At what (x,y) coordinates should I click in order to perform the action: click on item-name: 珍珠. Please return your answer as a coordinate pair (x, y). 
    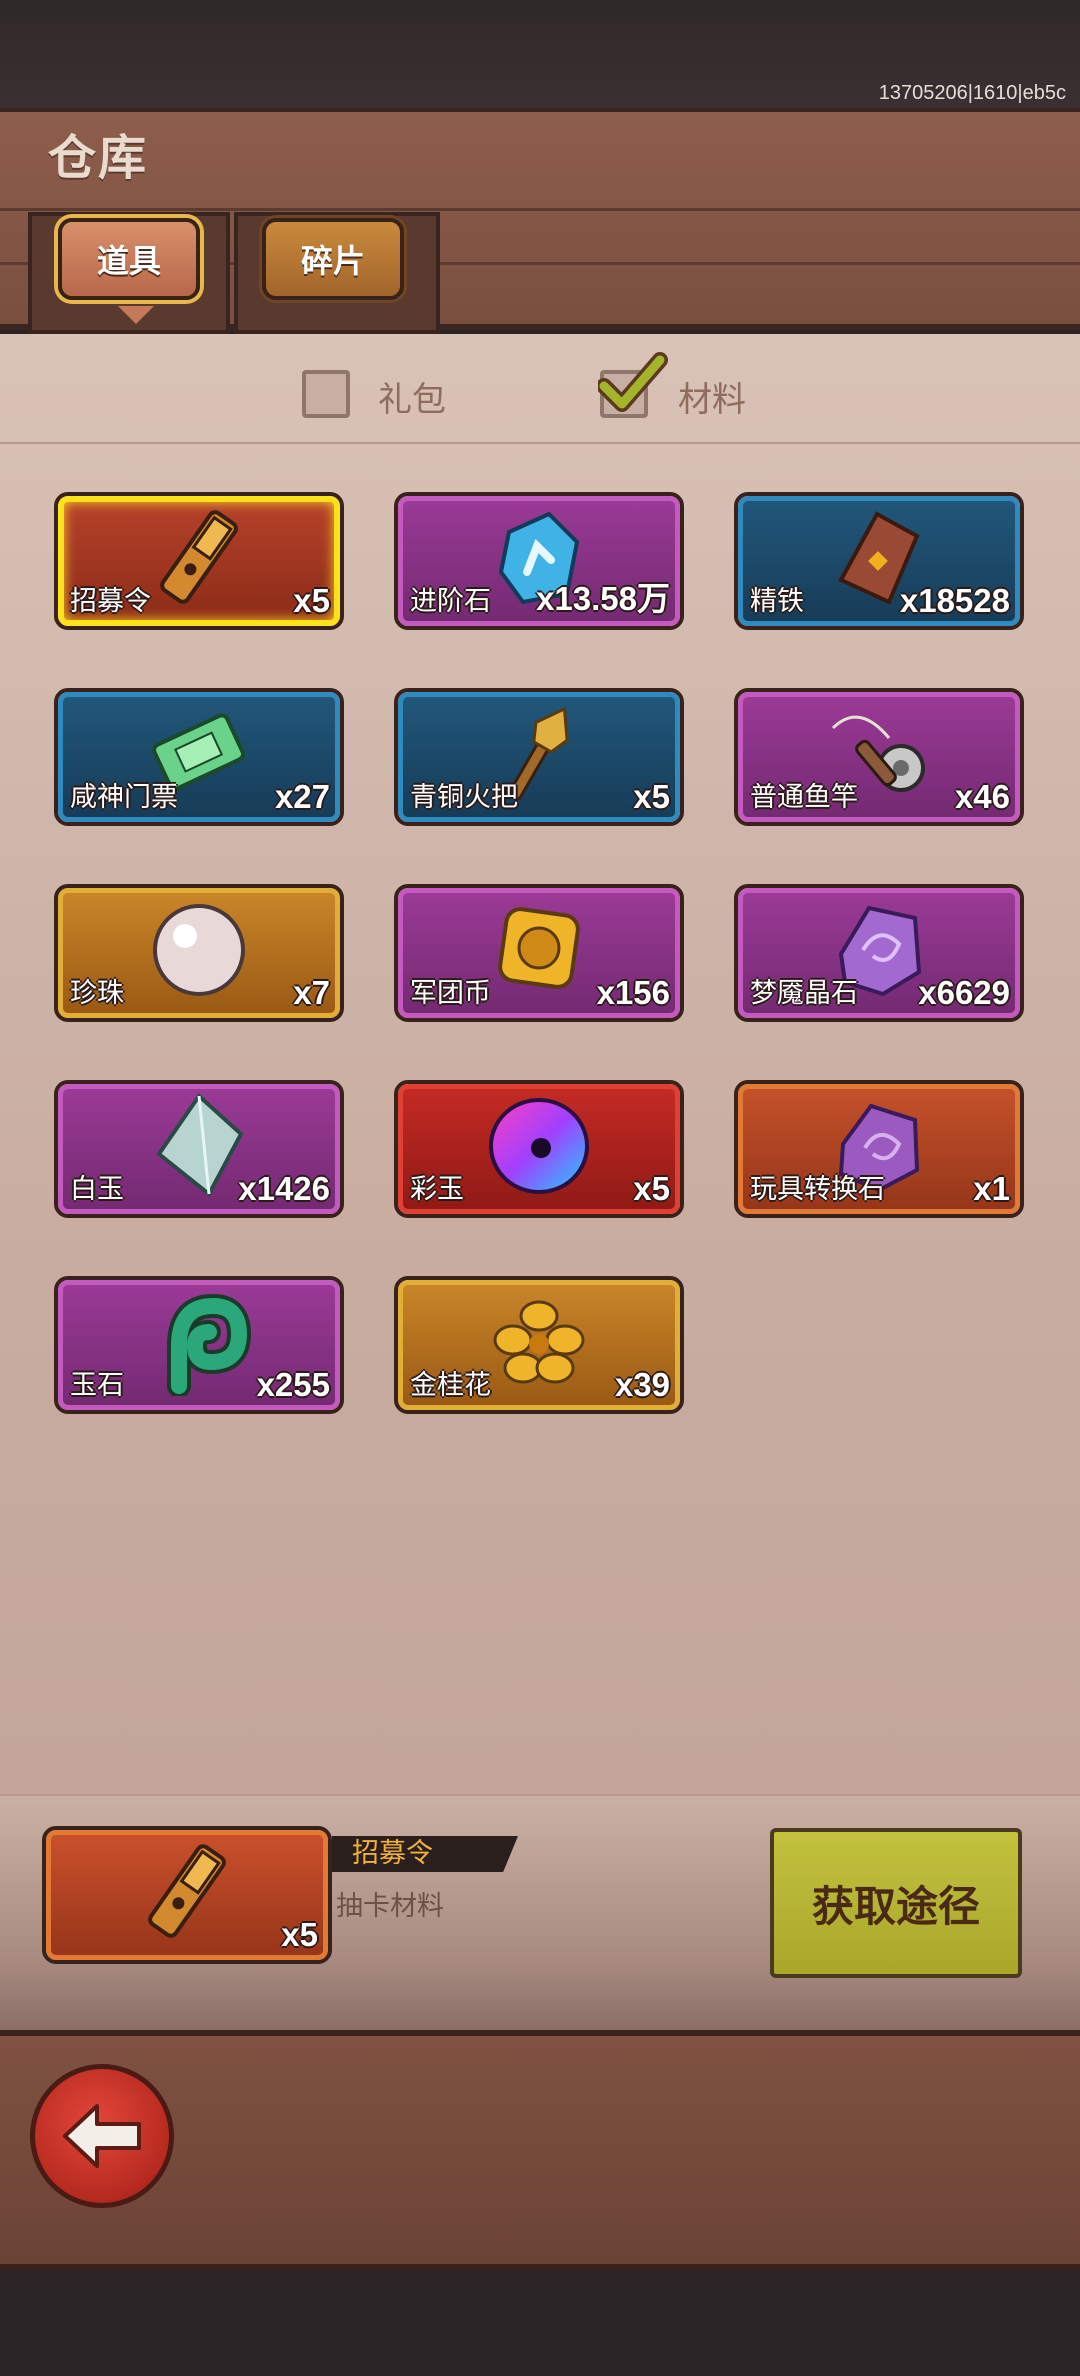
    Looking at the image, I should click on (97, 993).